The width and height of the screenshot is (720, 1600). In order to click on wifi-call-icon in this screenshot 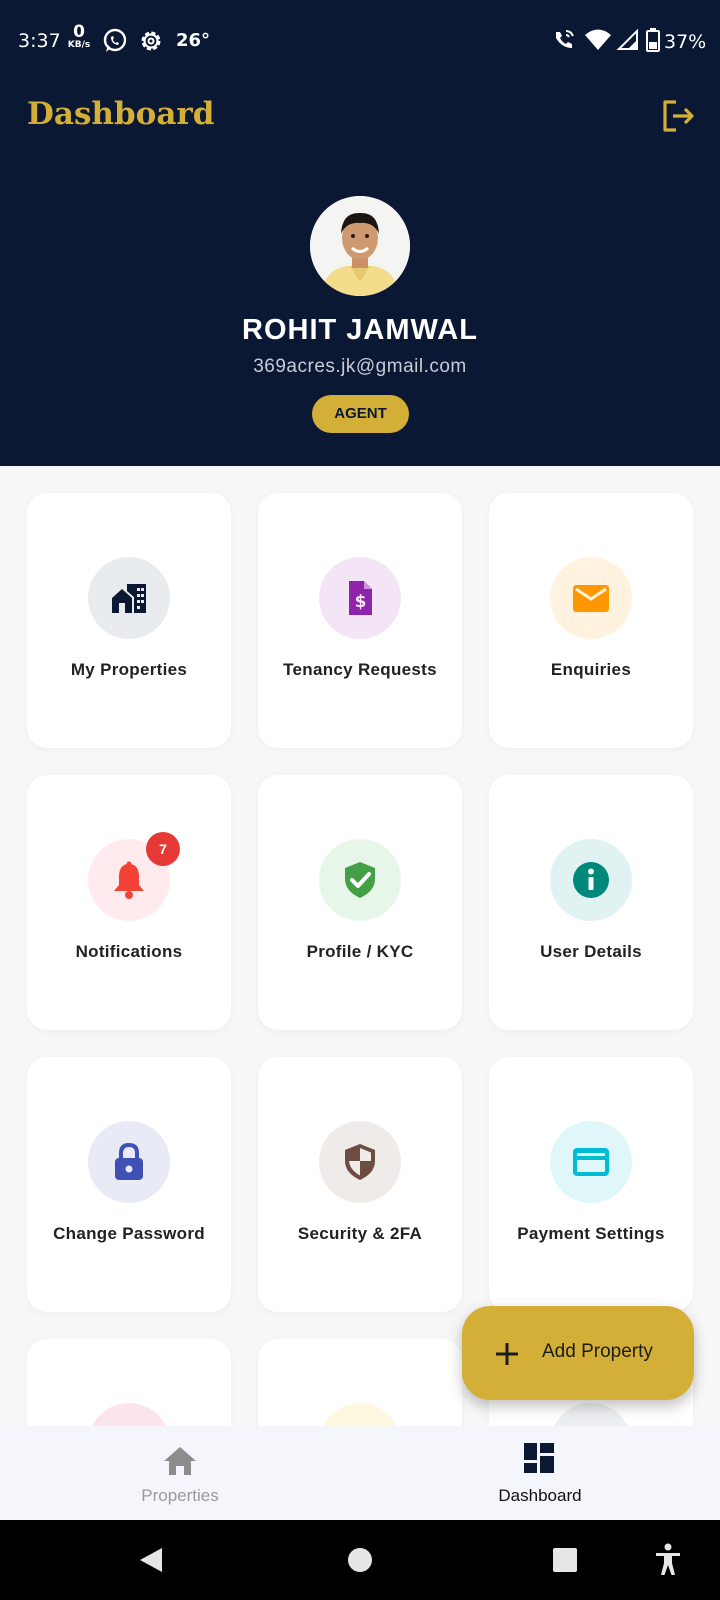, I will do `click(564, 42)`.